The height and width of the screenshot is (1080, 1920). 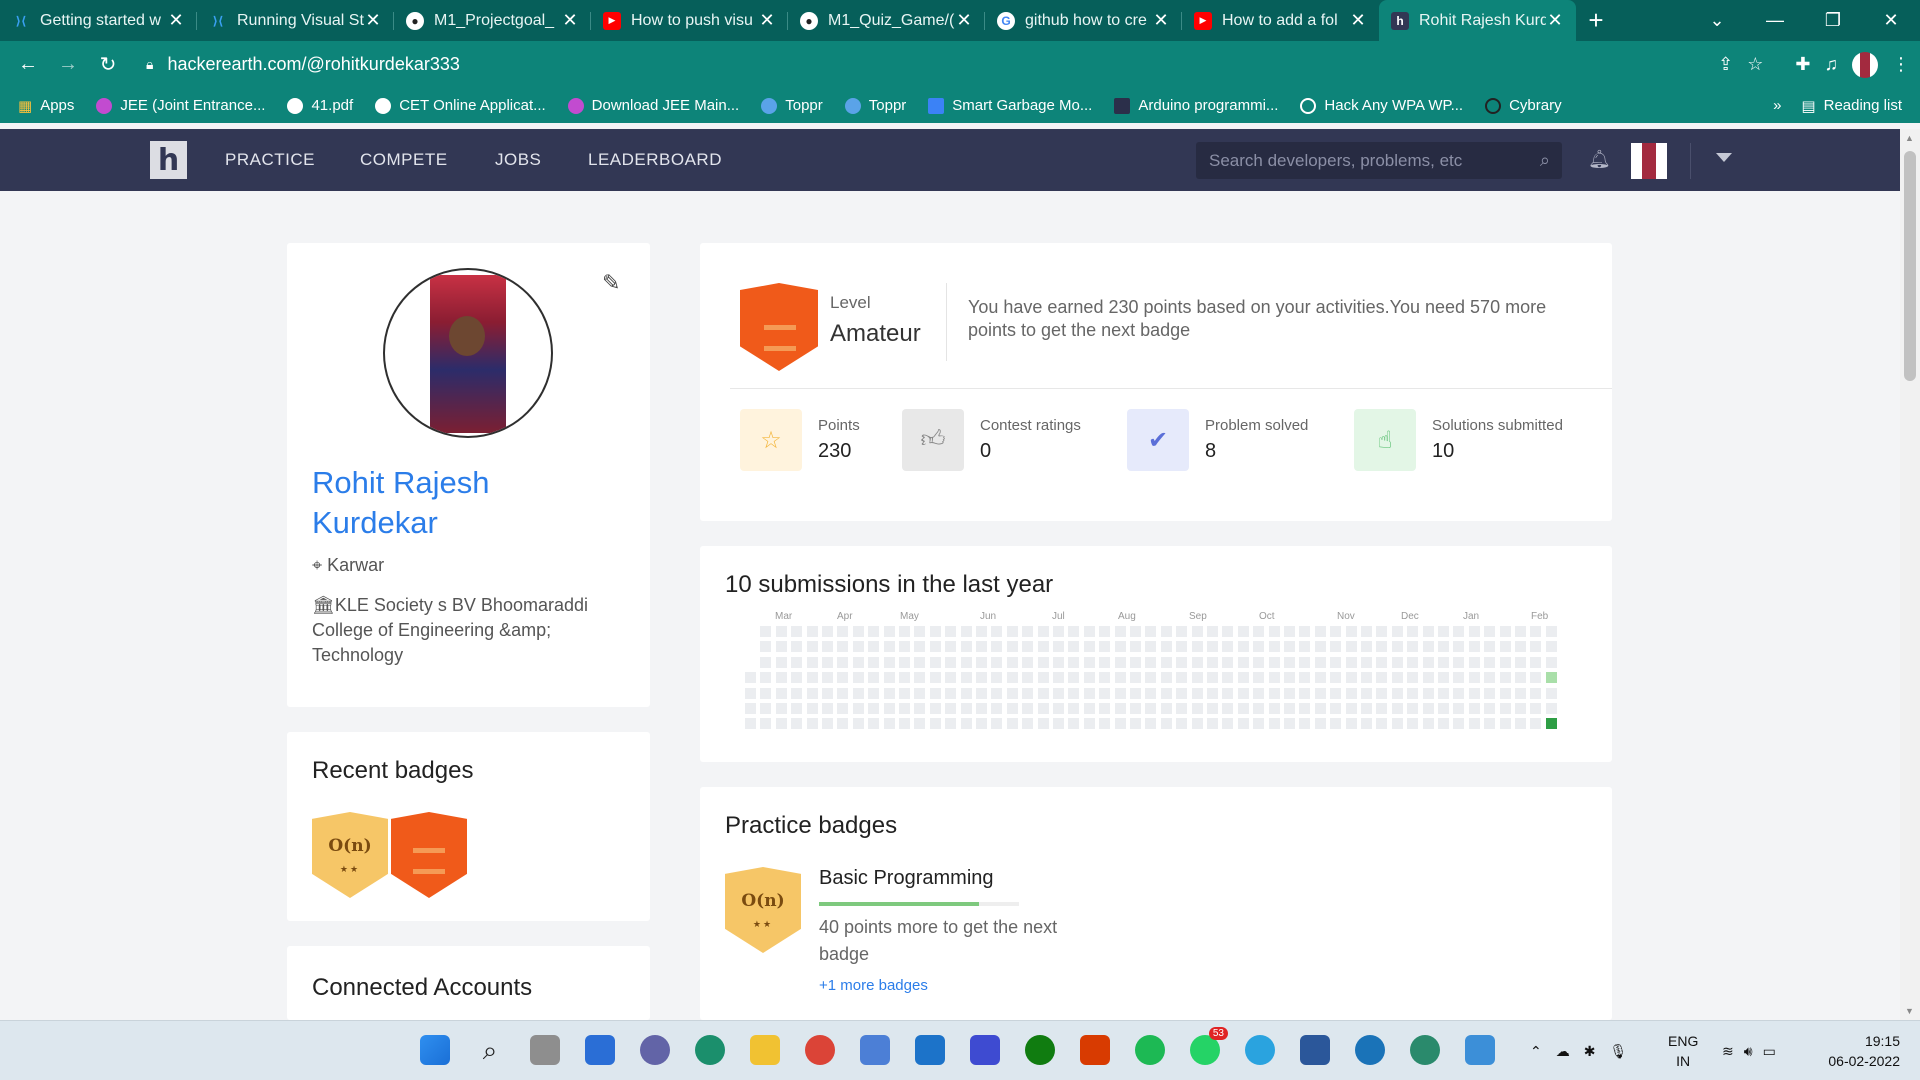 I want to click on bookmark-item: Toppr, so click(x=875, y=105).